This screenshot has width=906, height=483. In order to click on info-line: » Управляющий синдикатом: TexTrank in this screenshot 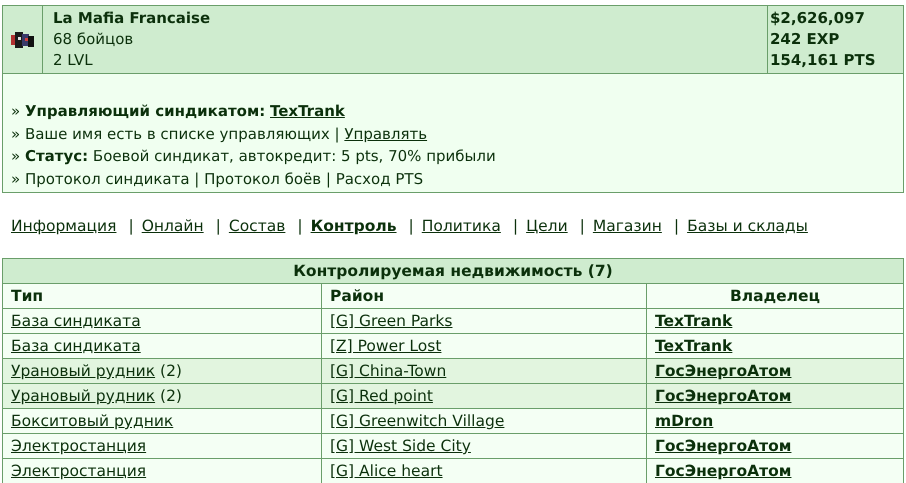, I will do `click(178, 111)`.